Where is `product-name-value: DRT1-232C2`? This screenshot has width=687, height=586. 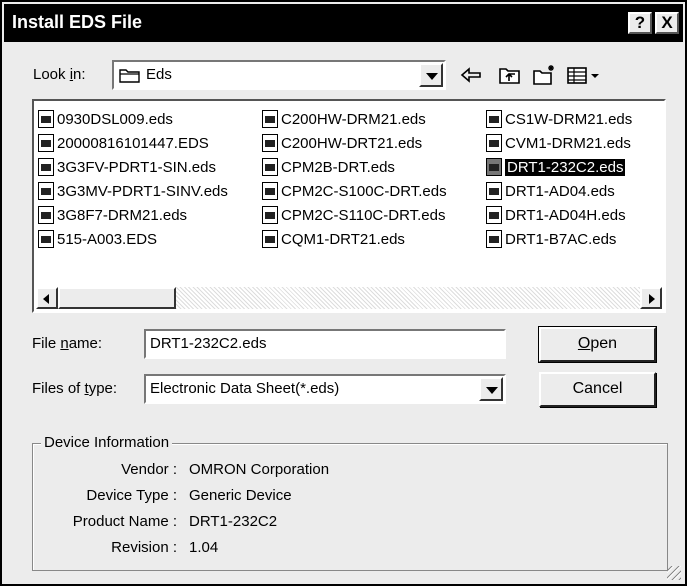 product-name-value: DRT1-232C2 is located at coordinates (233, 521).